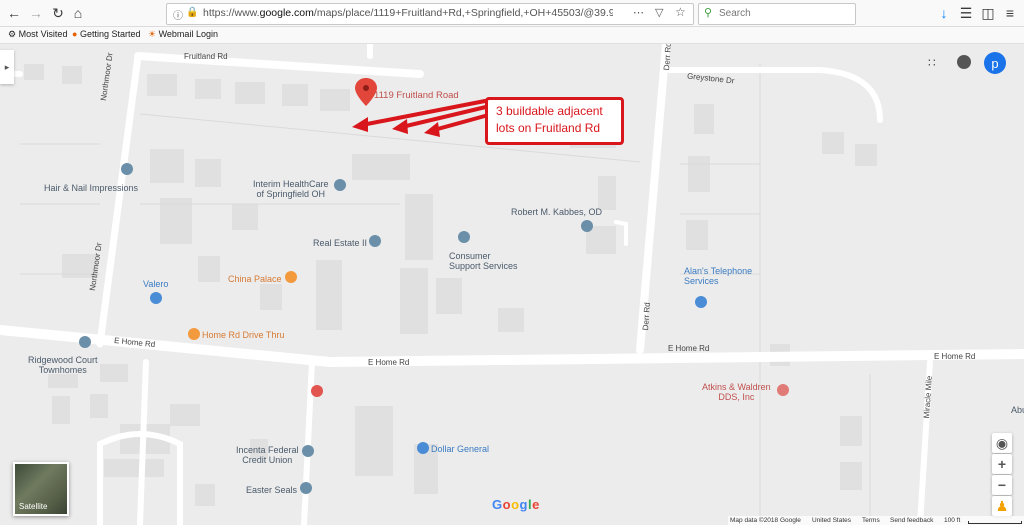 The width and height of the screenshot is (1024, 525). I want to click on country-label: United States, so click(831, 520).